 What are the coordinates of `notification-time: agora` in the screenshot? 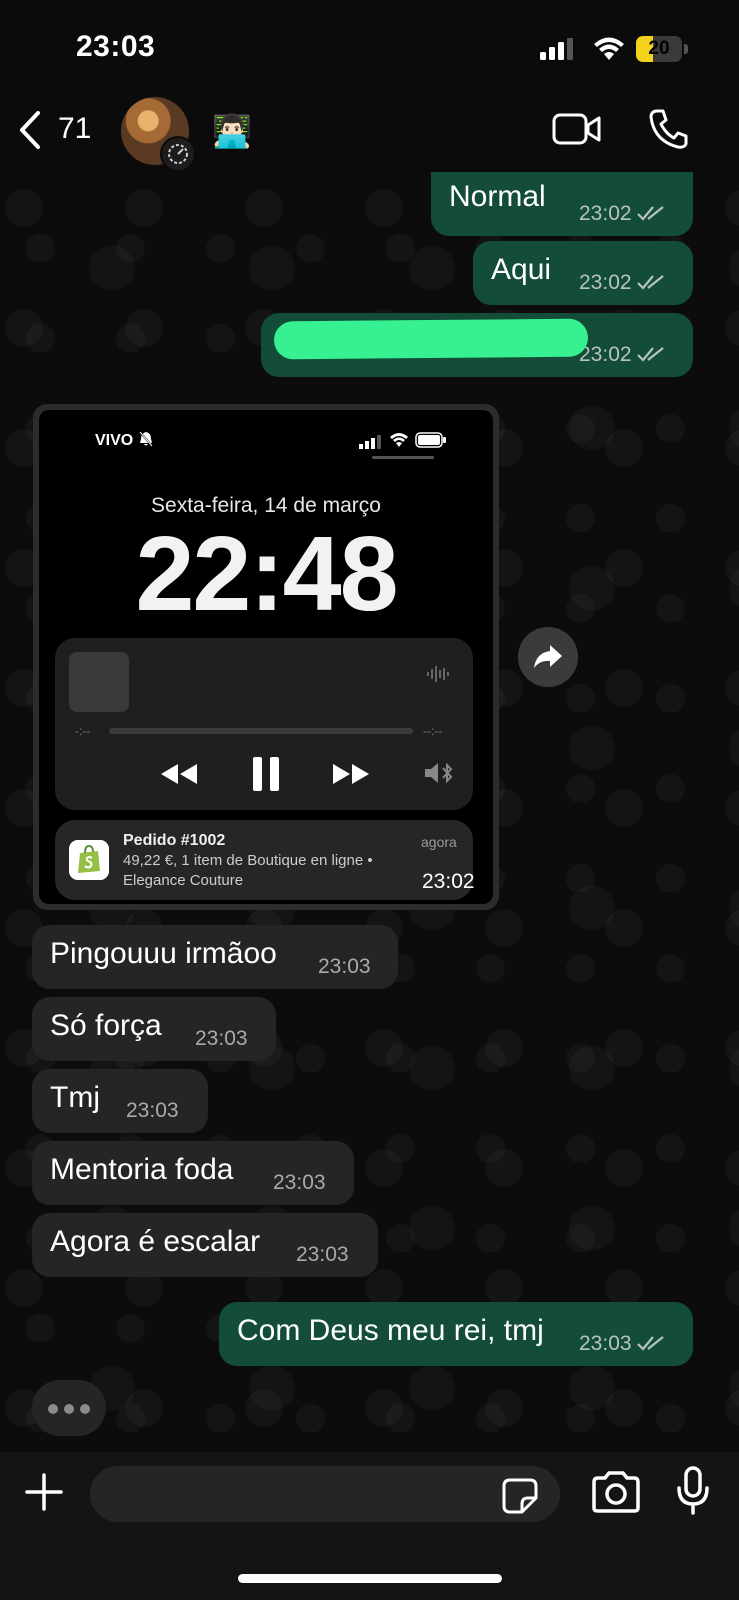 It's located at (439, 842).